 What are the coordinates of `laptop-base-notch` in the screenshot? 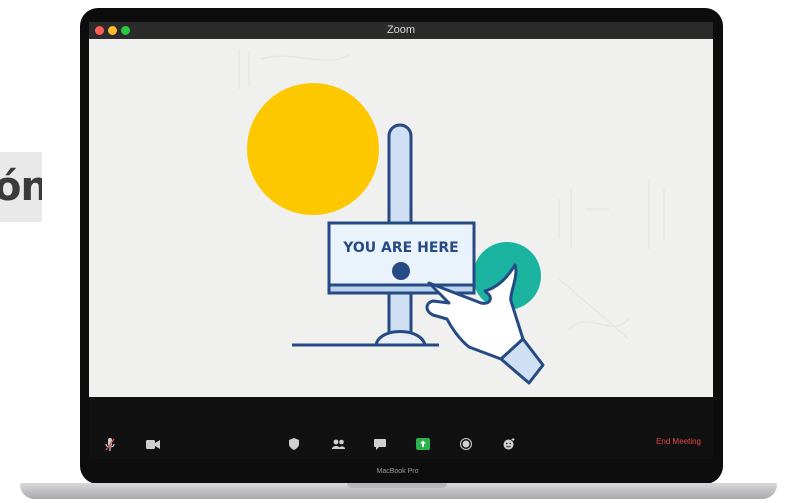 It's located at (397, 485).